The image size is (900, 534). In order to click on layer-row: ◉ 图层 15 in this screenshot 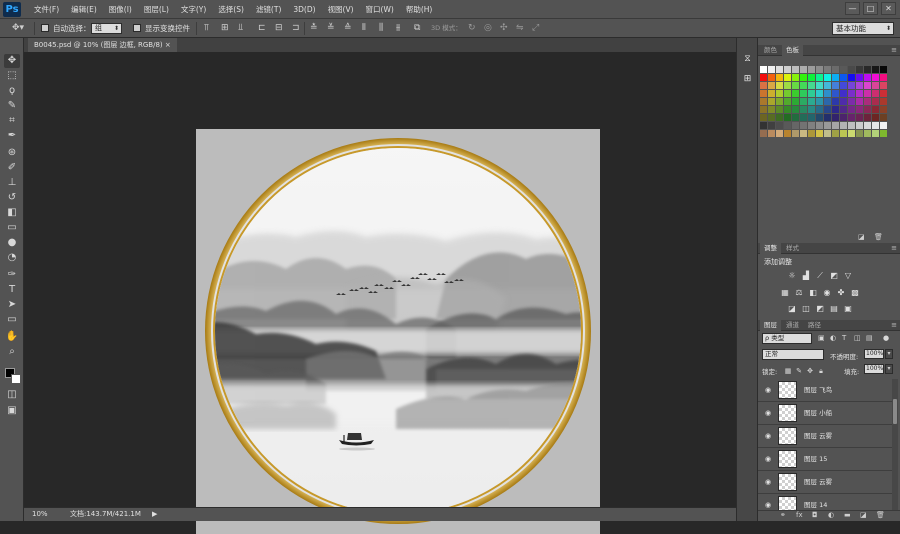, I will do `click(825, 459)`.